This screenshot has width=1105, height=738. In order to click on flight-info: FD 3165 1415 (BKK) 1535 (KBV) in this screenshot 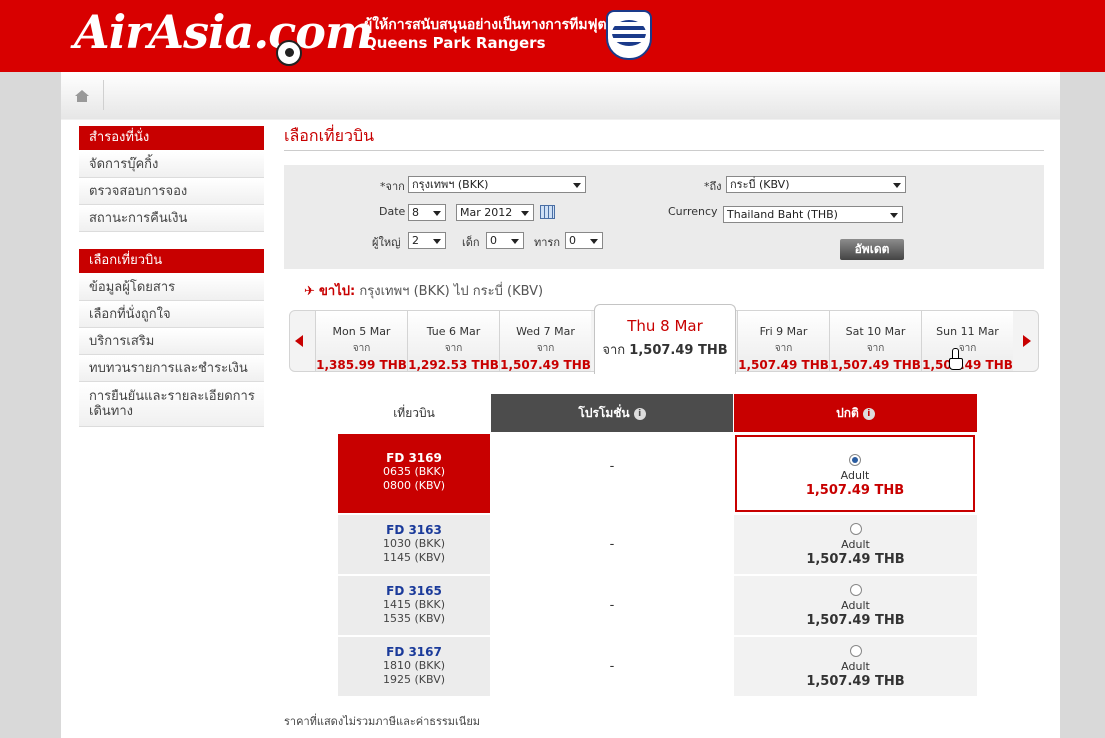, I will do `click(414, 605)`.